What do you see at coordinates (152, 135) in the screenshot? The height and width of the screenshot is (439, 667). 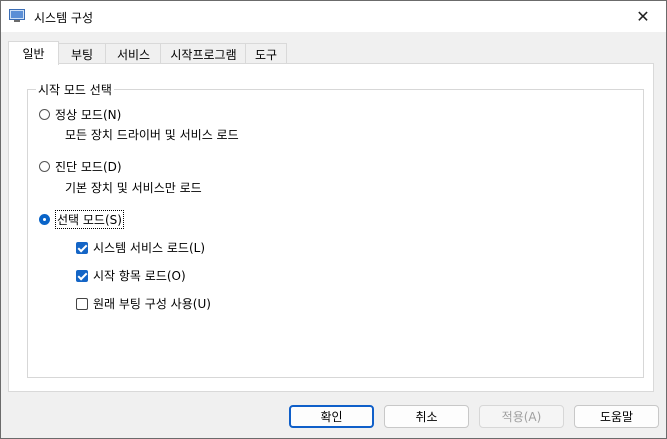 I see `normal-startup-description: 모든 장치 드라이버 및 서비스 로드` at bounding box center [152, 135].